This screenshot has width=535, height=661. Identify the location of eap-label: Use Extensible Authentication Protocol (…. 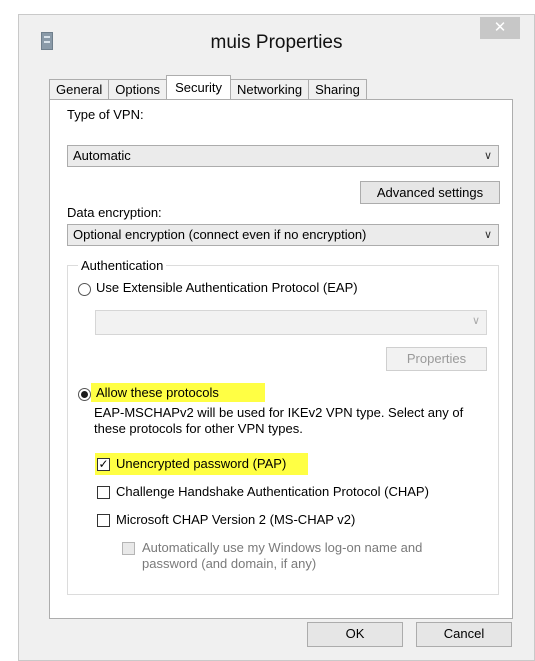
(227, 287).